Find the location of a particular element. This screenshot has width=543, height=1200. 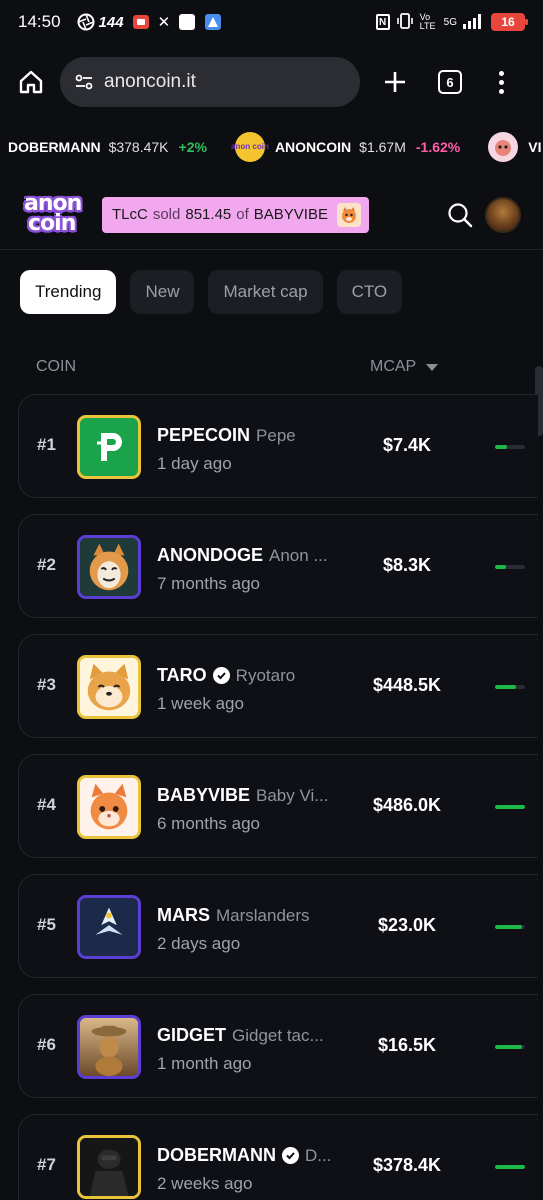

coin-age: 1 day ago is located at coordinates (194, 463).